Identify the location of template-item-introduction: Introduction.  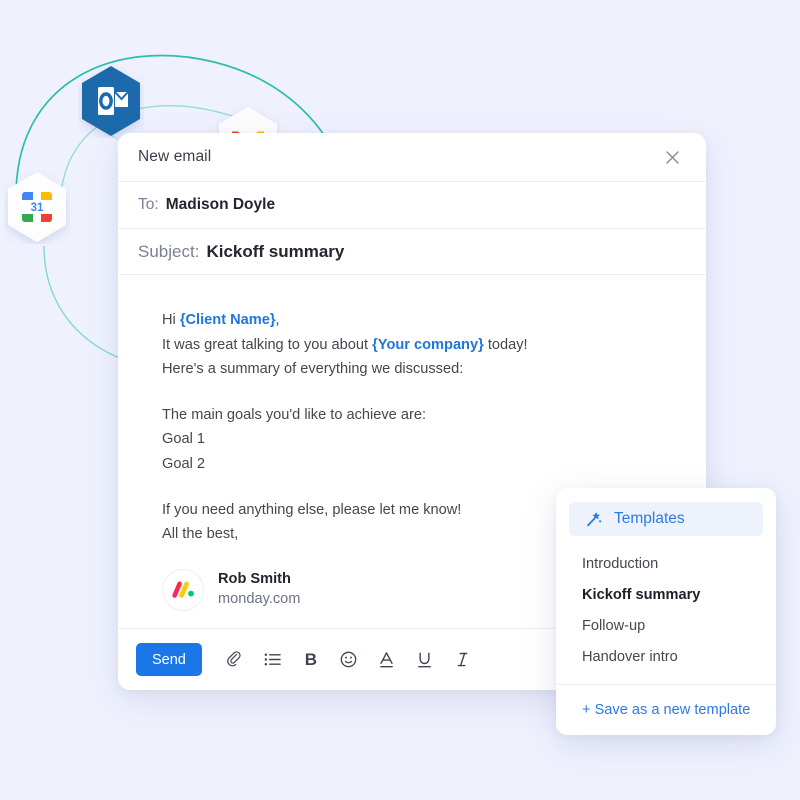
(666, 563).